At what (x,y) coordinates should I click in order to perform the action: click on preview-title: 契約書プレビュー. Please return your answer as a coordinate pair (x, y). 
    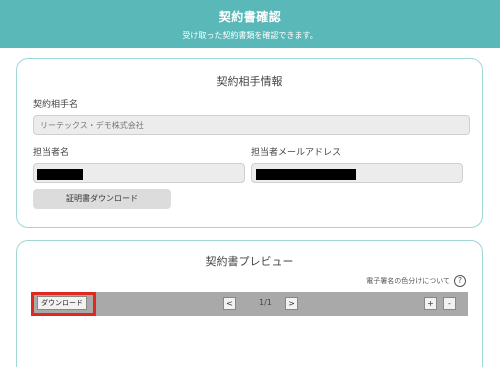
    Looking at the image, I should click on (249, 261).